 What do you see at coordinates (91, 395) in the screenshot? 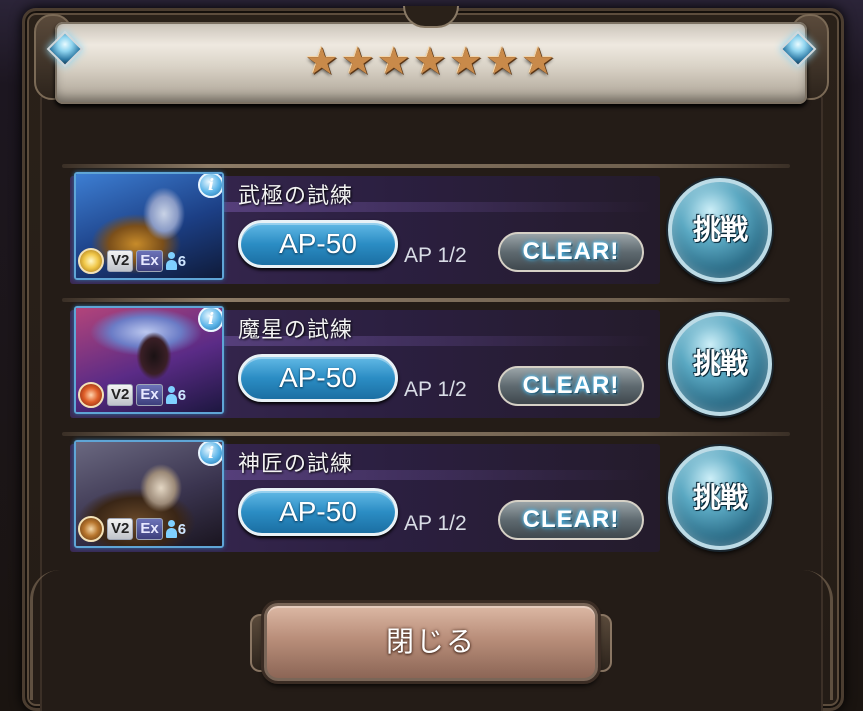
I see `fire-element-icon` at bounding box center [91, 395].